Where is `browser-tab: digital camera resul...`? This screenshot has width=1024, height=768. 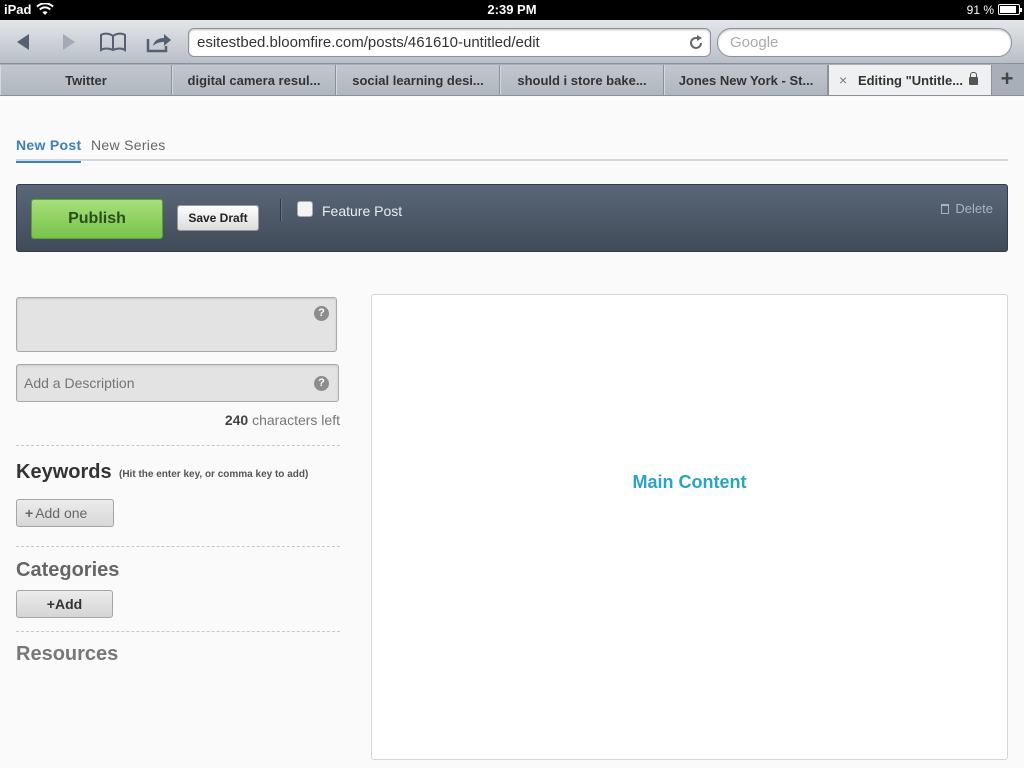
browser-tab: digital camera resul... is located at coordinates (254, 80).